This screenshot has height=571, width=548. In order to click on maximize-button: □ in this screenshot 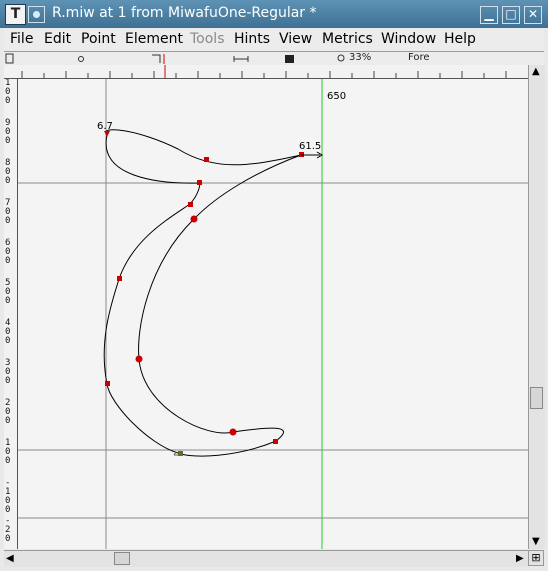, I will do `click(511, 15)`.